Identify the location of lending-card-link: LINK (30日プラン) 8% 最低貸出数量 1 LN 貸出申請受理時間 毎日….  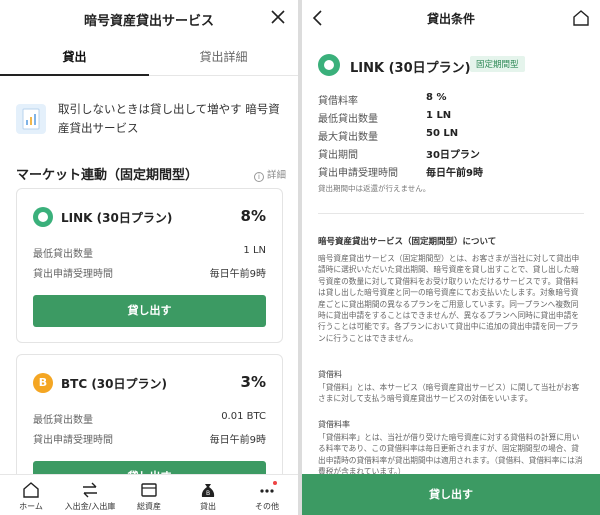
(149, 265).